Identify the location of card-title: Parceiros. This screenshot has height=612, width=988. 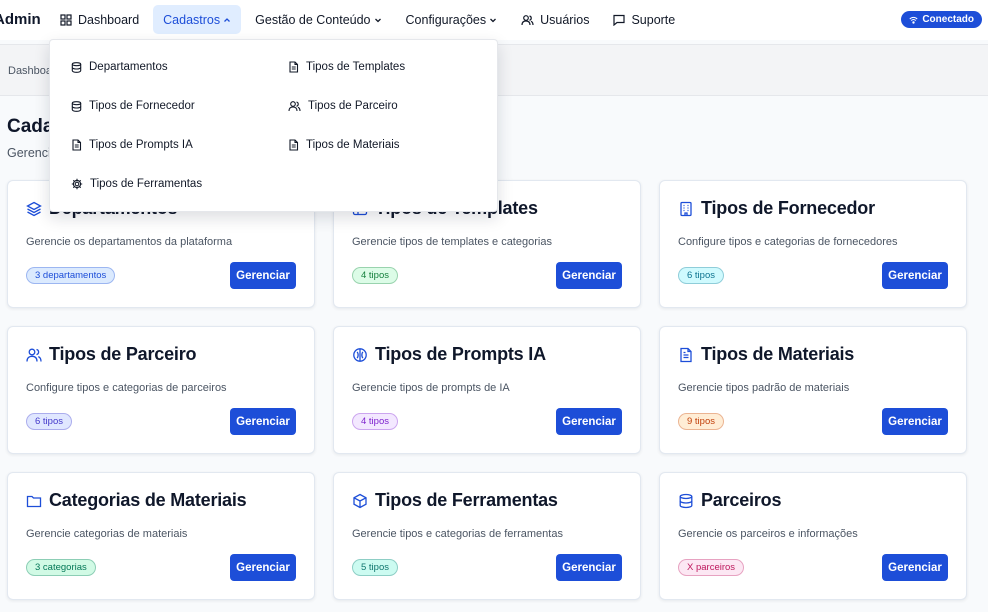
(741, 500).